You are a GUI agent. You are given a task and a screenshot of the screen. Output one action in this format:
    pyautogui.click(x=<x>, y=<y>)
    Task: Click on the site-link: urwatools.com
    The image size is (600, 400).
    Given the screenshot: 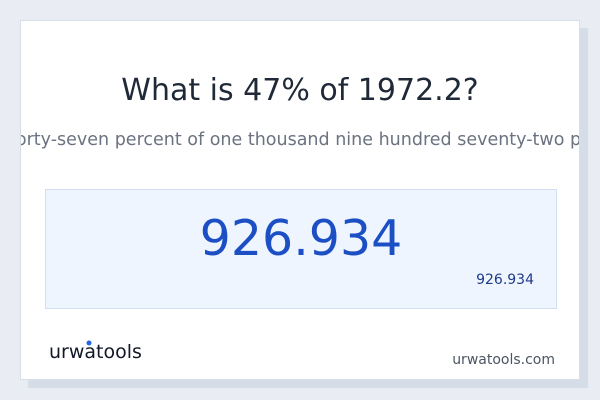 What is the action you would take?
    pyautogui.click(x=503, y=360)
    